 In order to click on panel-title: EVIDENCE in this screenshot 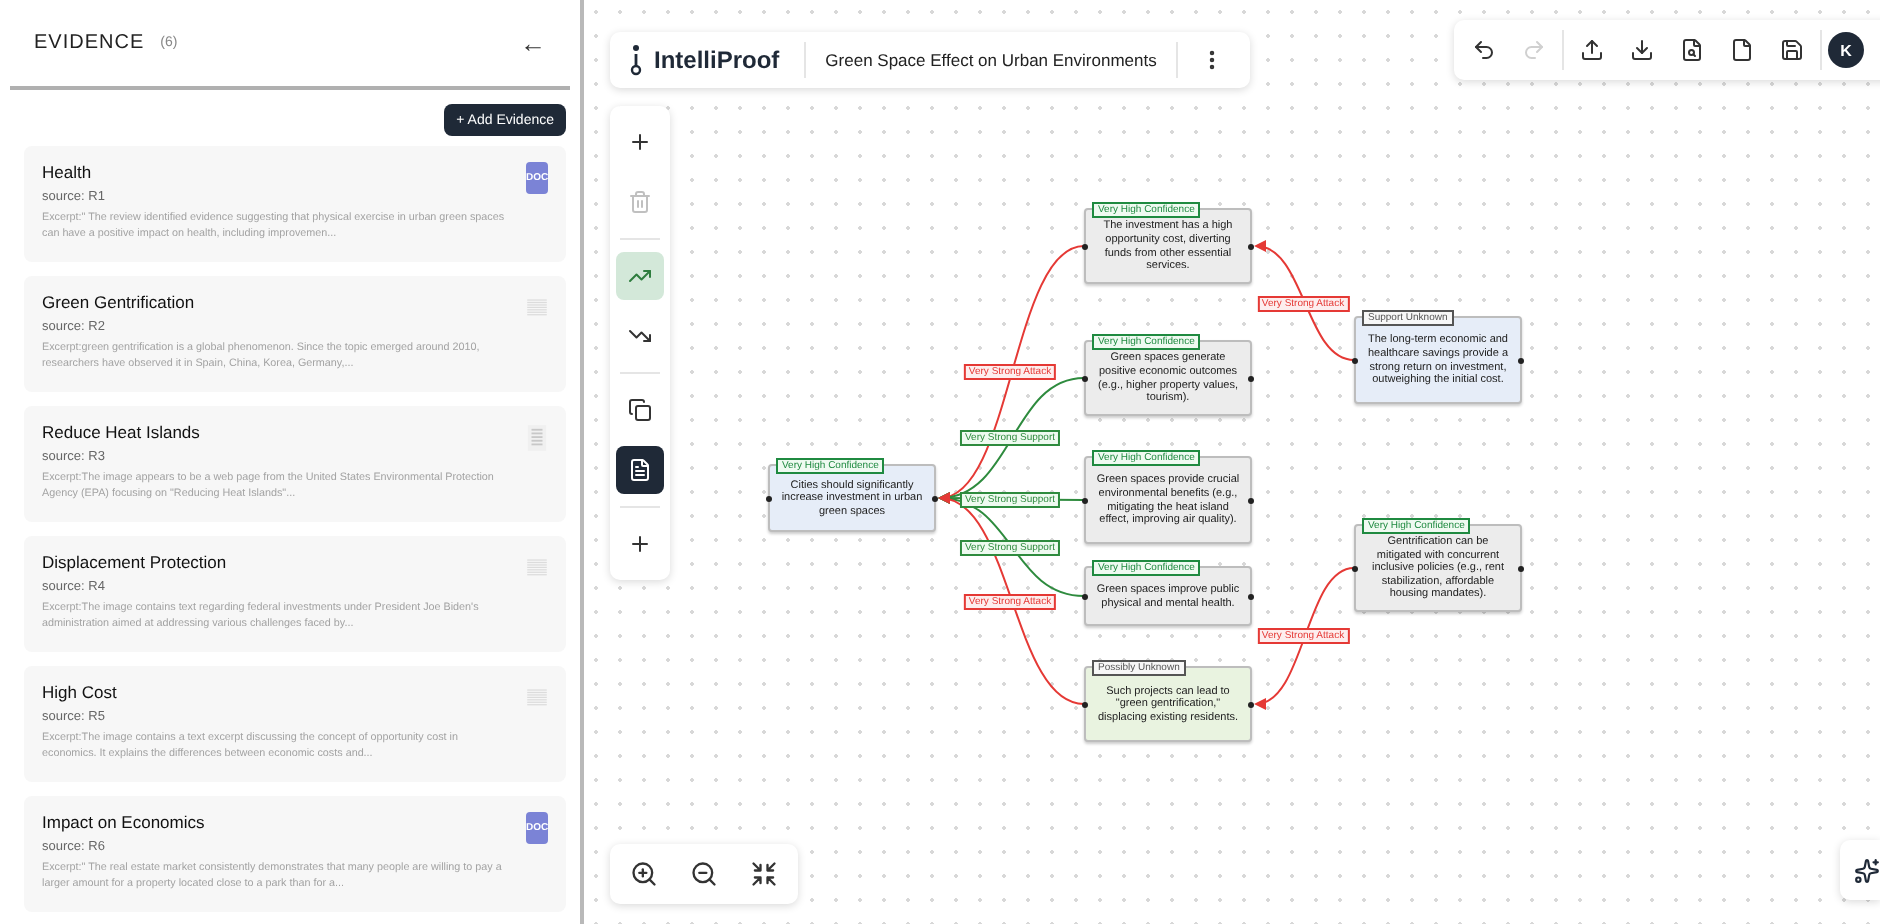, I will do `click(89, 43)`.